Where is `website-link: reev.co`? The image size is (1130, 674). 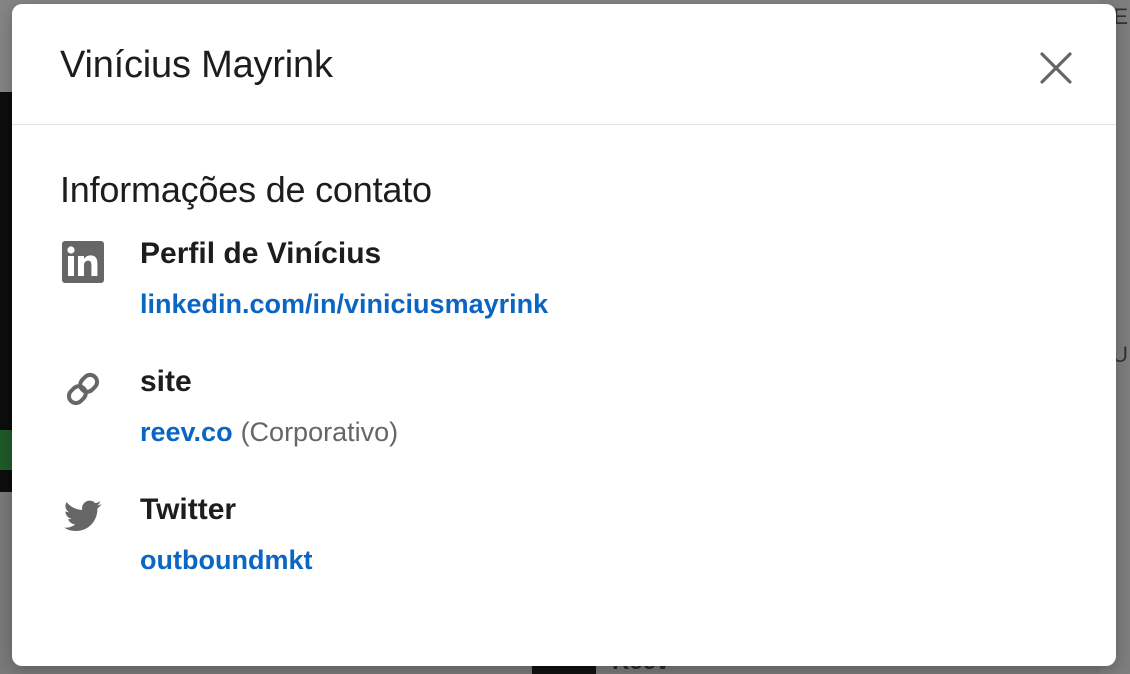 website-link: reev.co is located at coordinates (186, 432).